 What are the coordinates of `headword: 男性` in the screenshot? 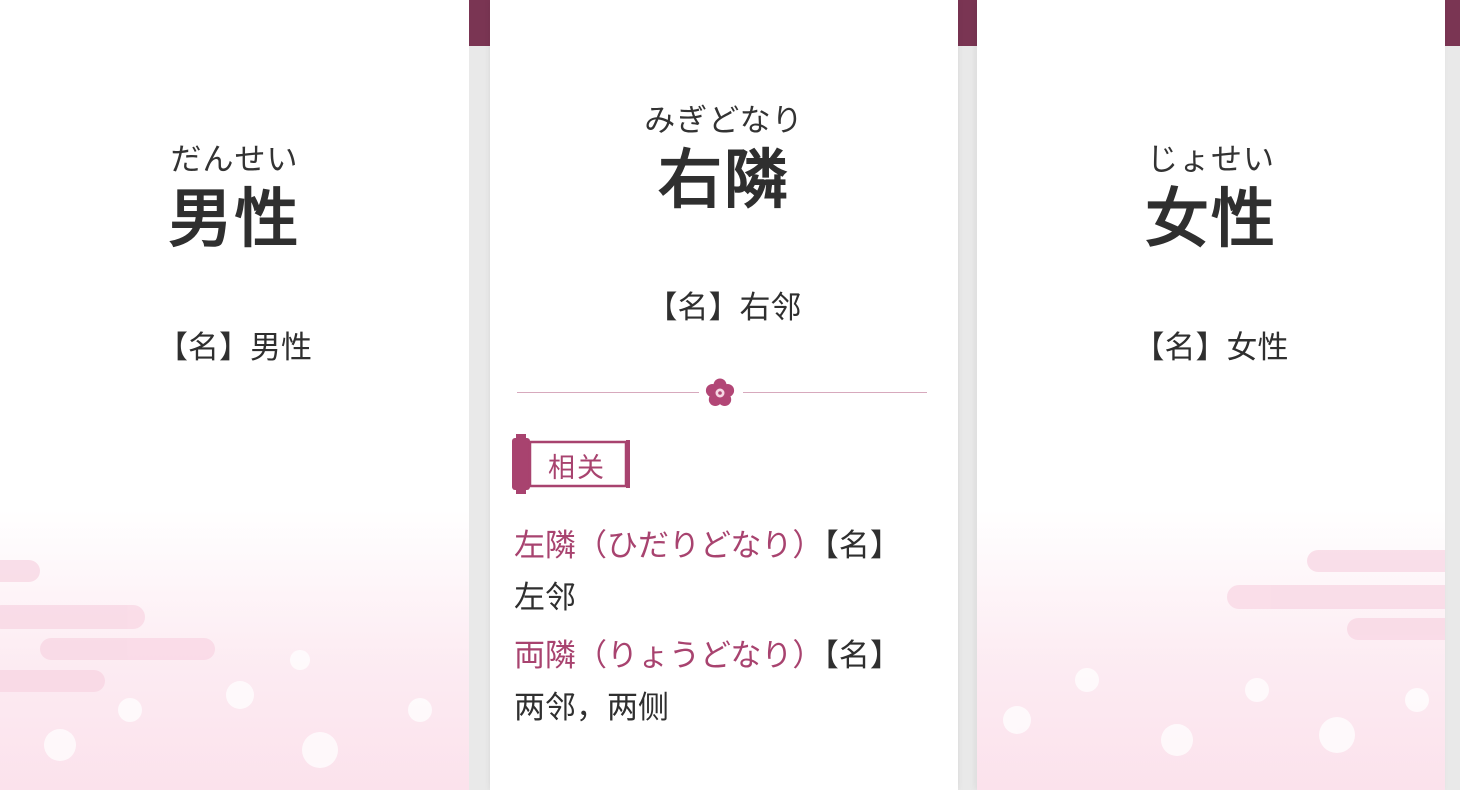 It's located at (234, 220).